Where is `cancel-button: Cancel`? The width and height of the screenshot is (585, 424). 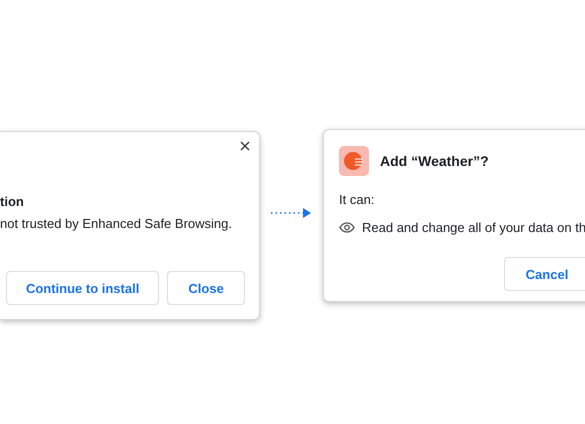
cancel-button: Cancel is located at coordinates (544, 274).